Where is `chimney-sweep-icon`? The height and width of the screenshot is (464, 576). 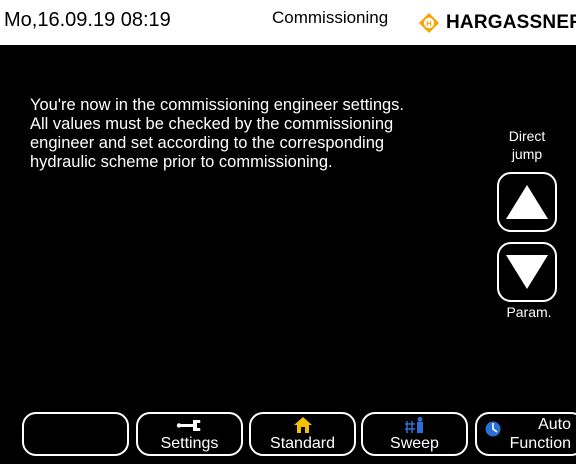 chimney-sweep-icon is located at coordinates (414, 425).